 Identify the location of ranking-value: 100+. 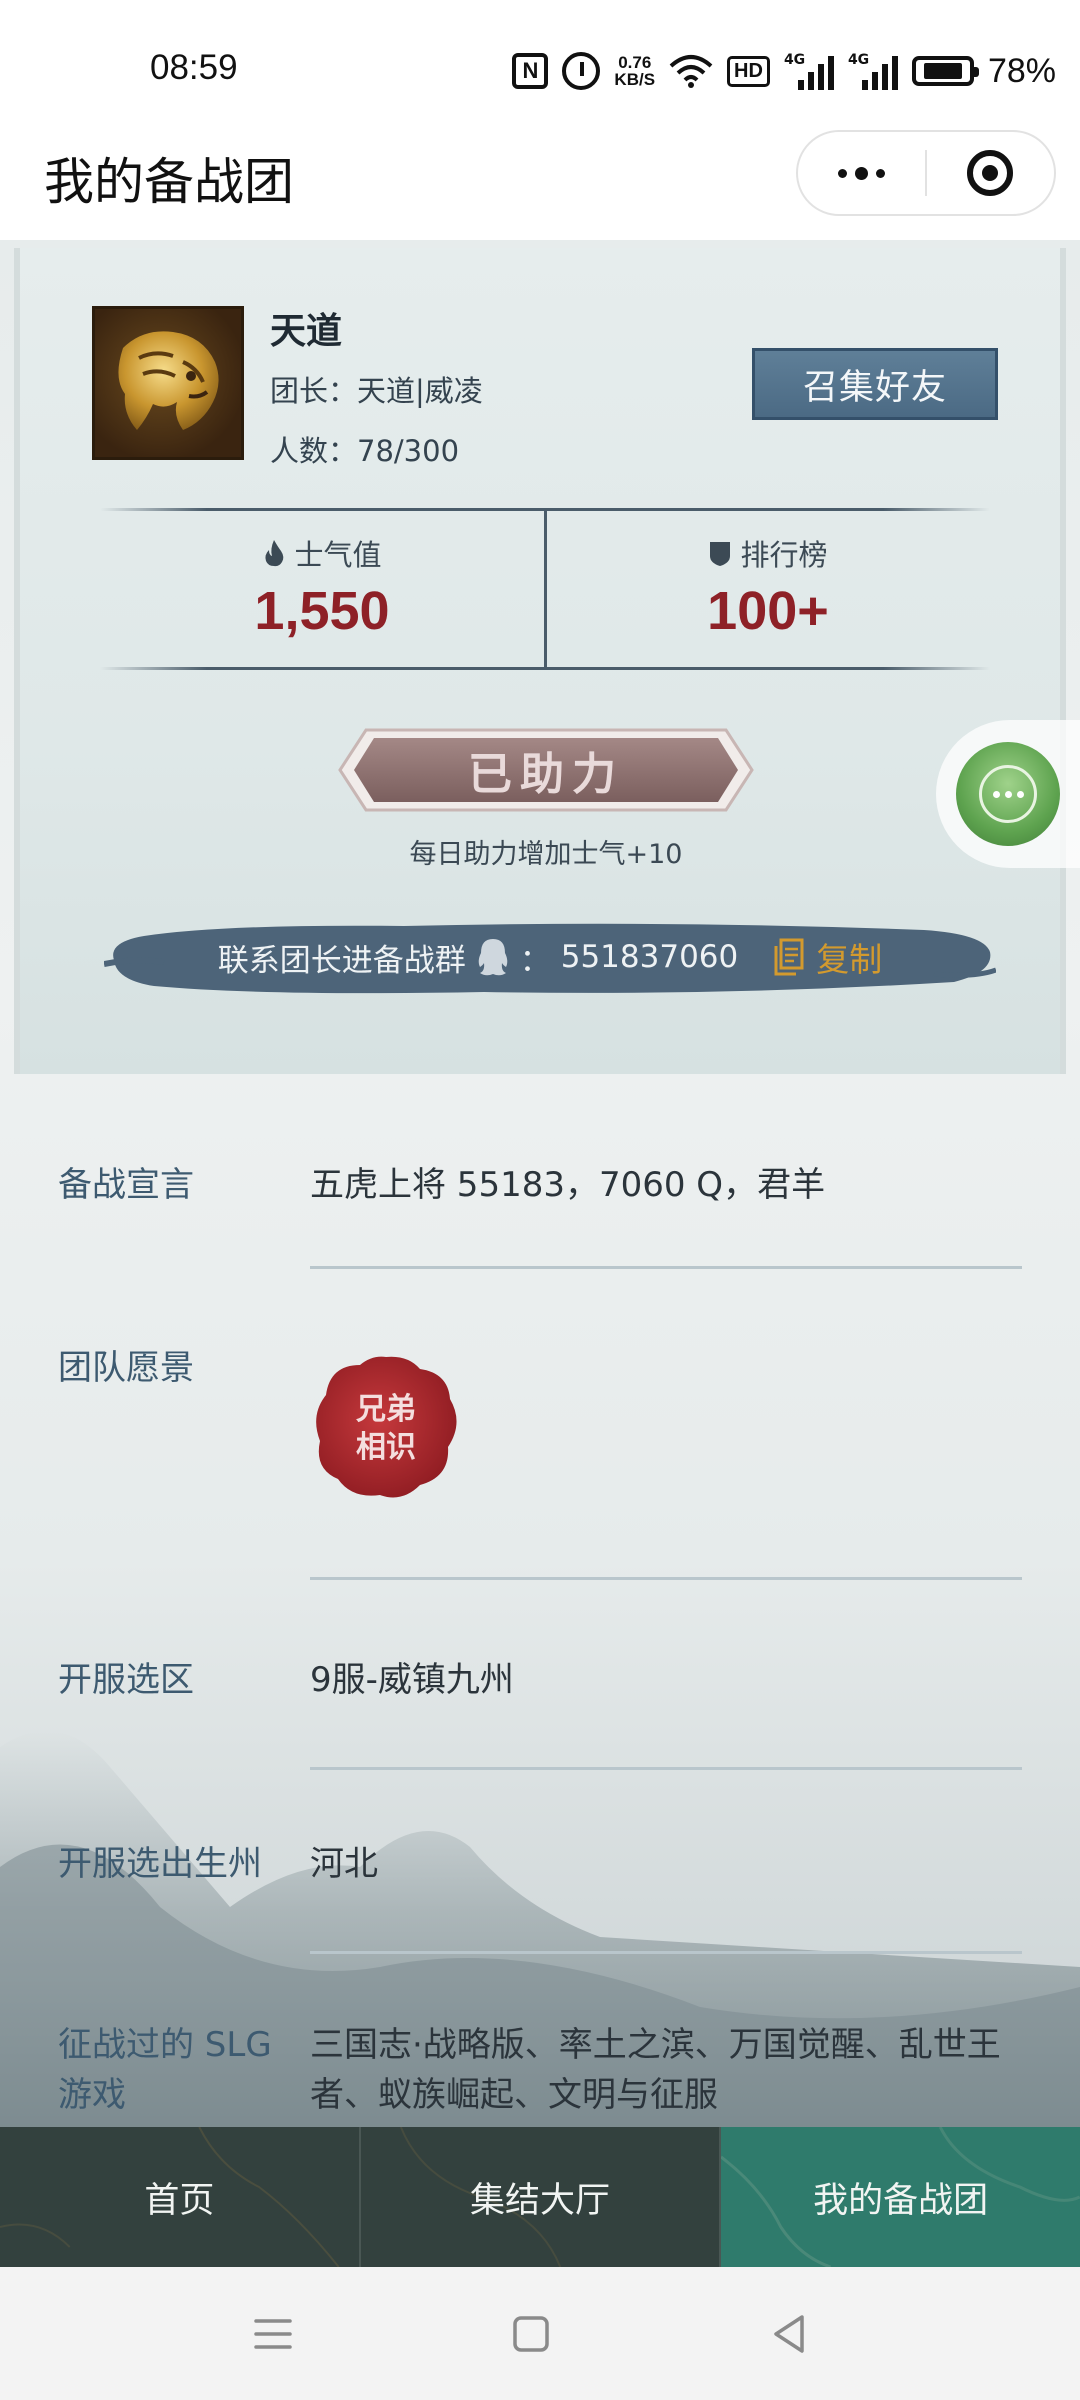
(768, 611).